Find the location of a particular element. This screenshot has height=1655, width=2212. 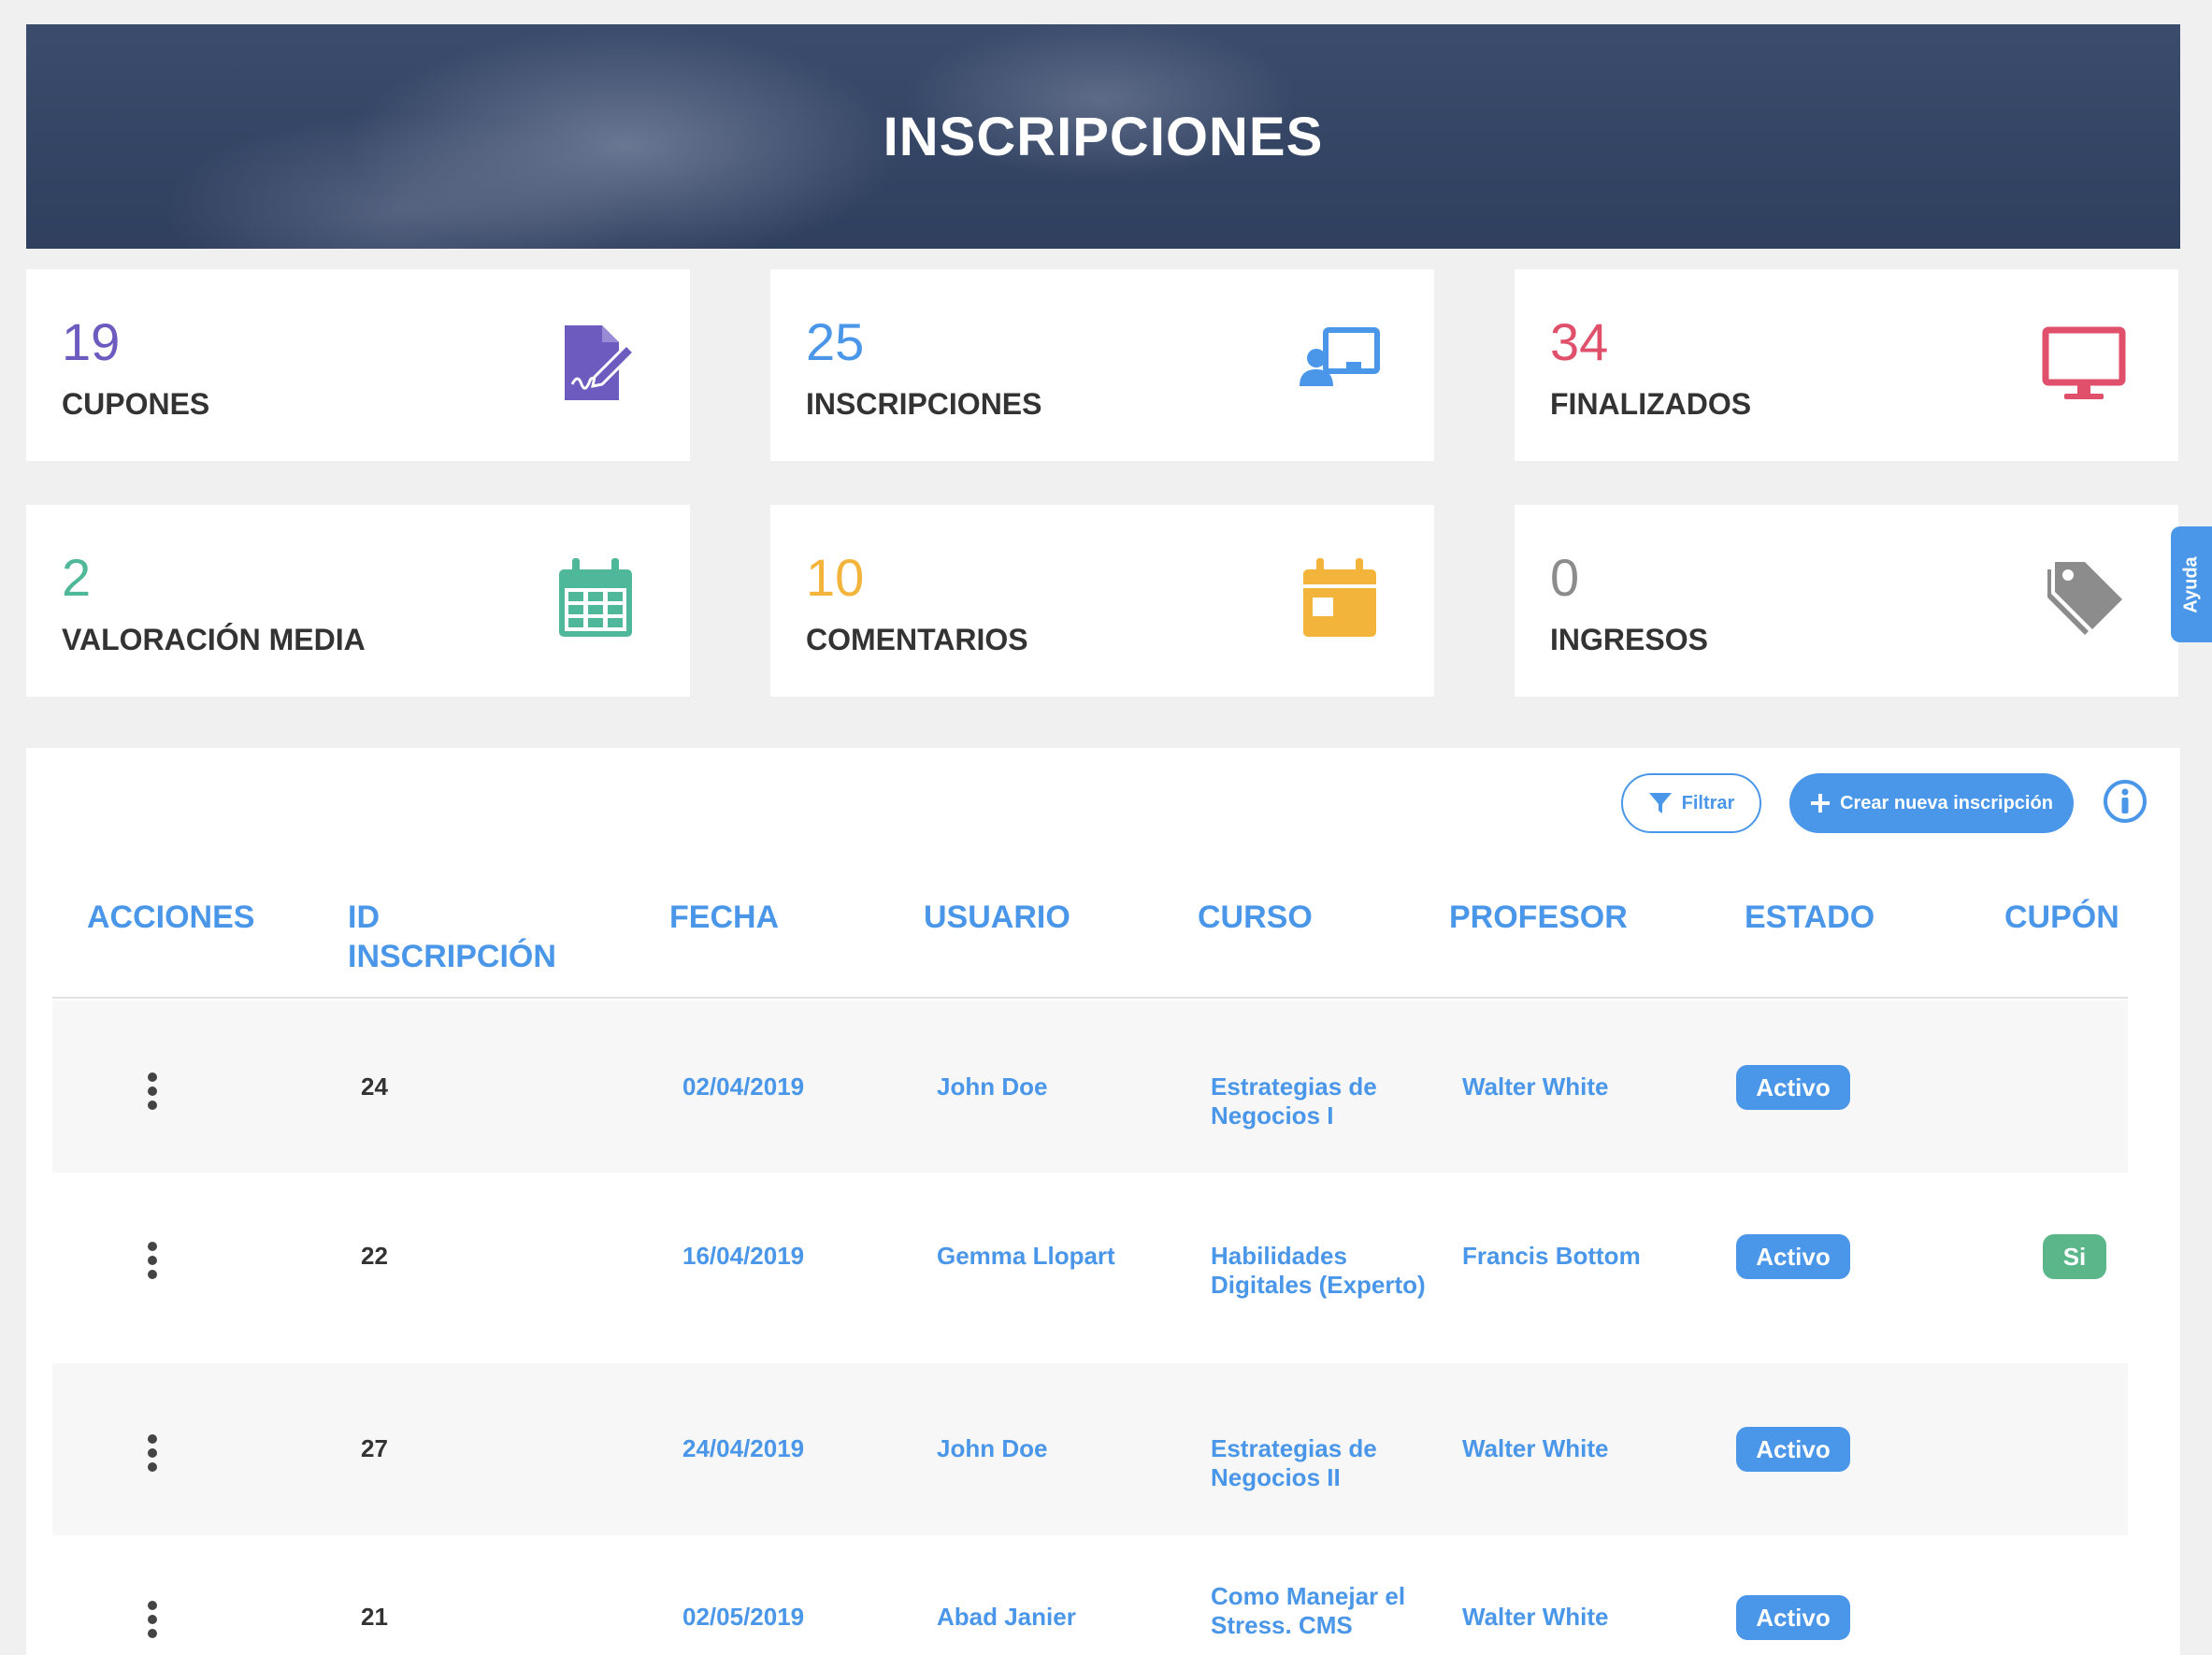

row-curso-line1: Habilidades is located at coordinates (1279, 1256).